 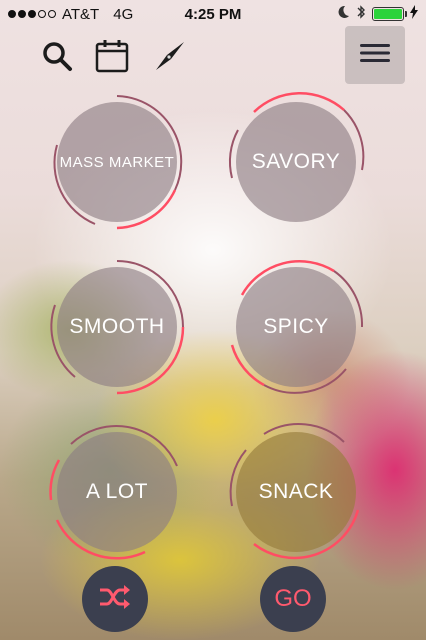 I want to click on category-a-lot: A LOT, so click(x=117, y=492).